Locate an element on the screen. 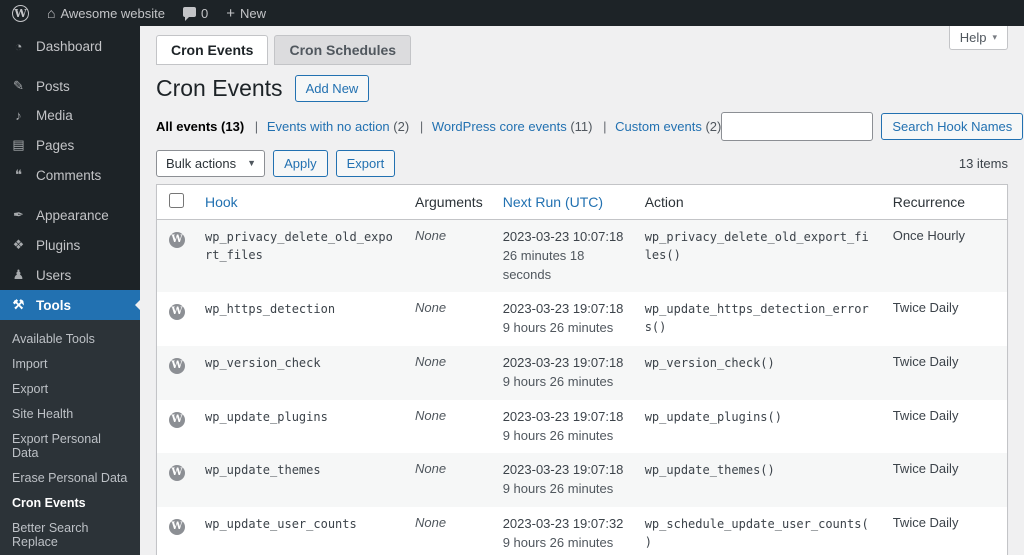 The height and width of the screenshot is (555, 1024). column-action: Action is located at coordinates (758, 202).